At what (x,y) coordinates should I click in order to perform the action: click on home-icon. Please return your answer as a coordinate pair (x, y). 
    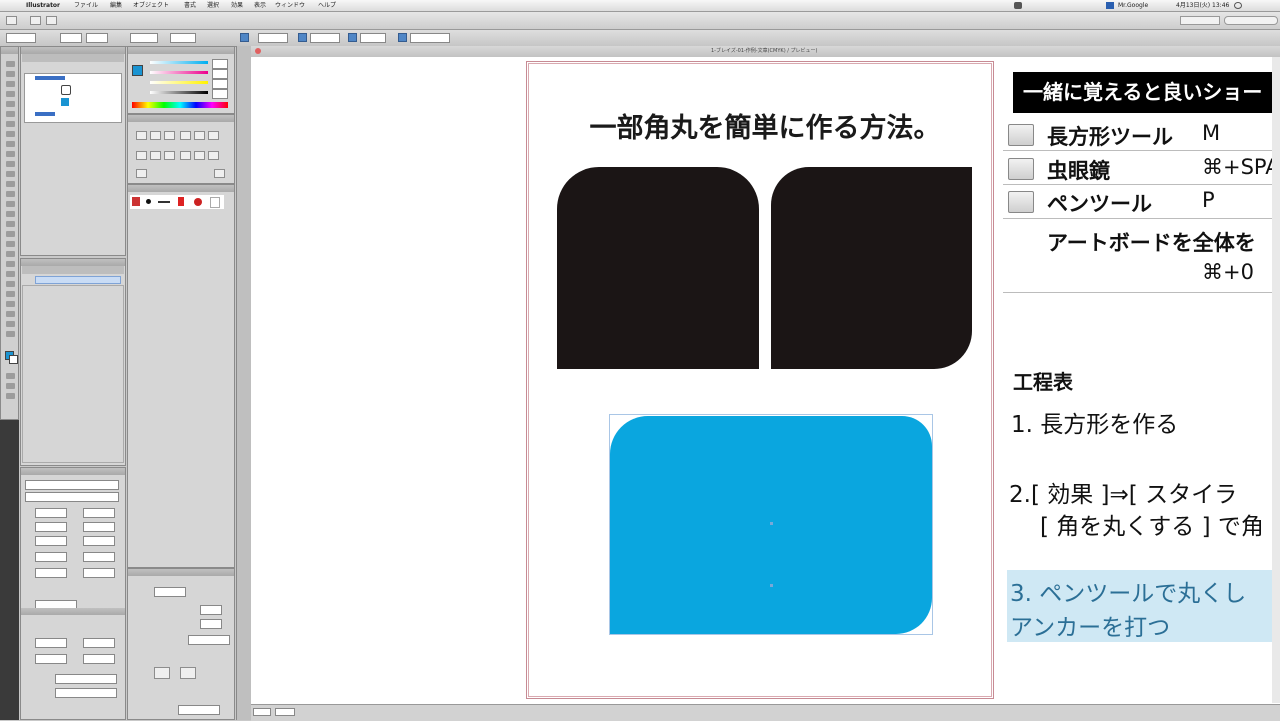
    Looking at the image, I should click on (11, 20).